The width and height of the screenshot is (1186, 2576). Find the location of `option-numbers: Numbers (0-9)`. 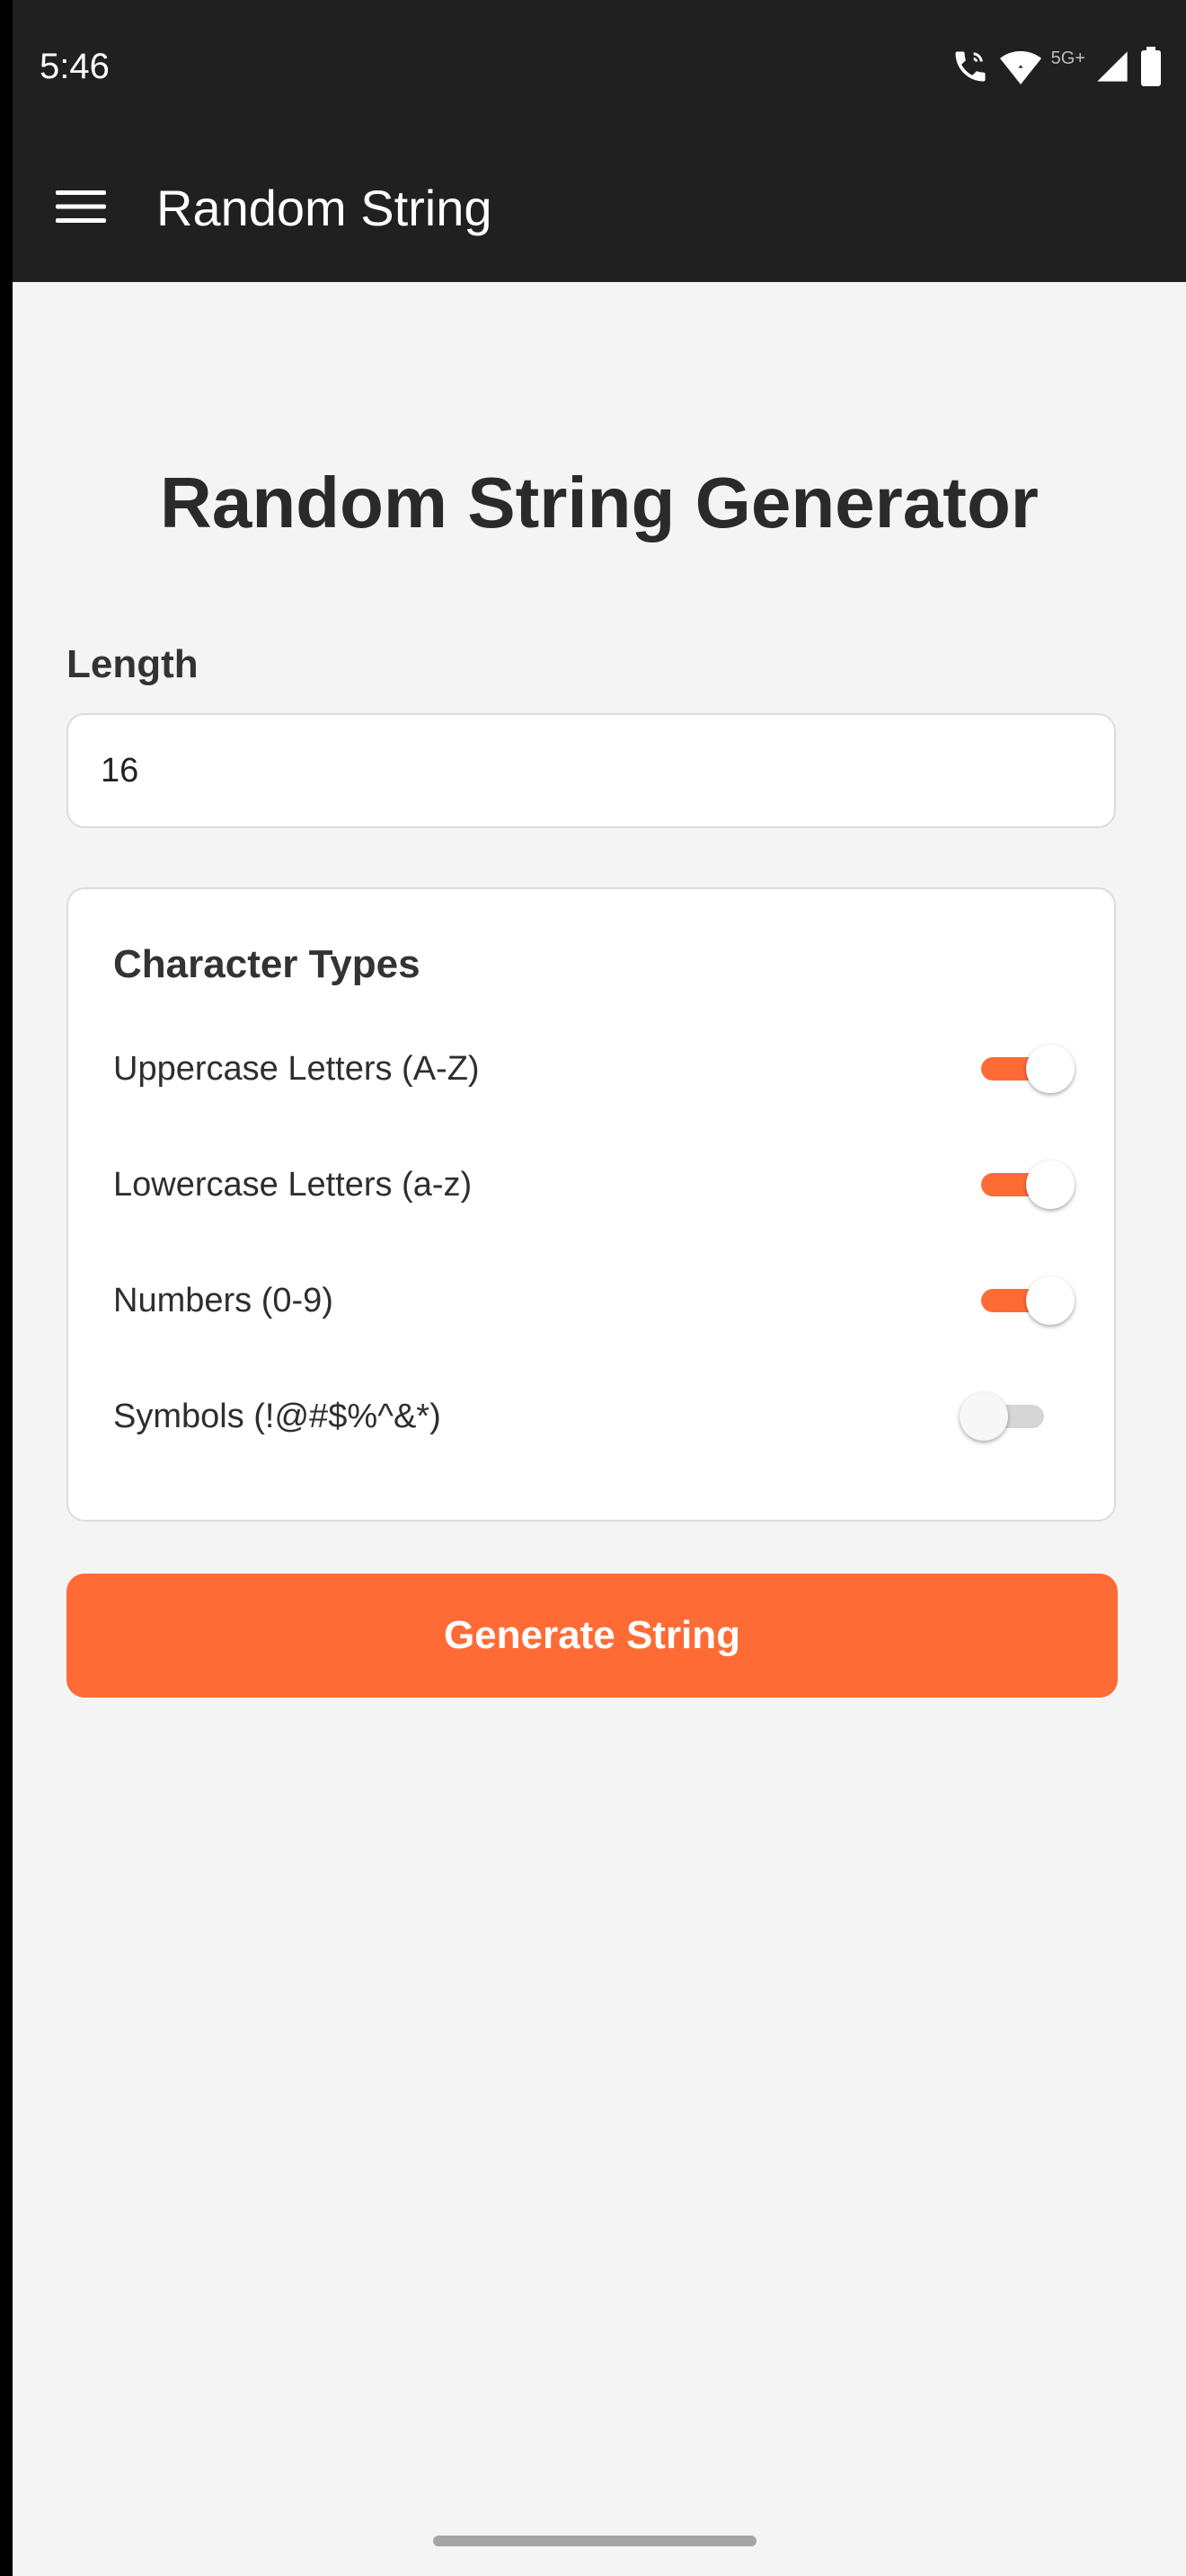

option-numbers: Numbers (0-9) is located at coordinates (594, 1301).